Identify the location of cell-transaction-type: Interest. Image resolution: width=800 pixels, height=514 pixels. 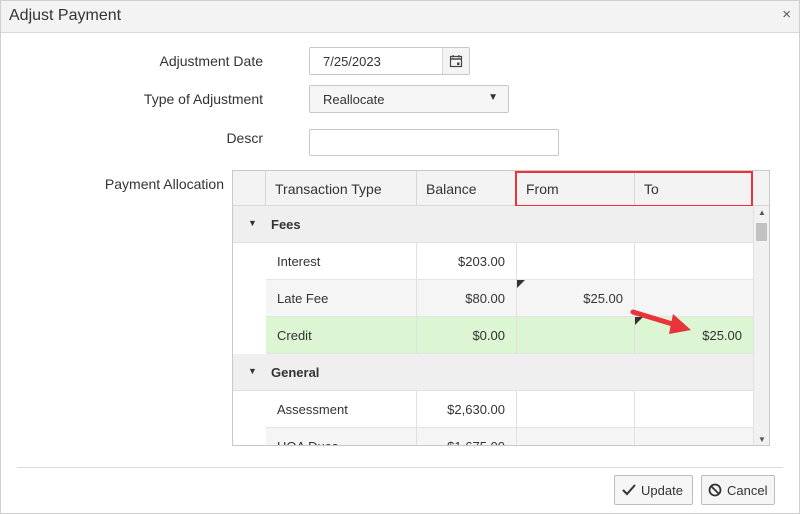
(299, 261).